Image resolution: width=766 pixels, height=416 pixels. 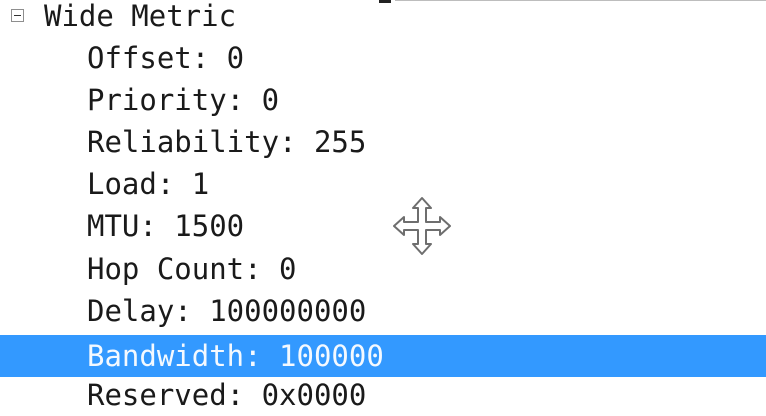 I want to click on field-label: Offset: 0, so click(x=166, y=58).